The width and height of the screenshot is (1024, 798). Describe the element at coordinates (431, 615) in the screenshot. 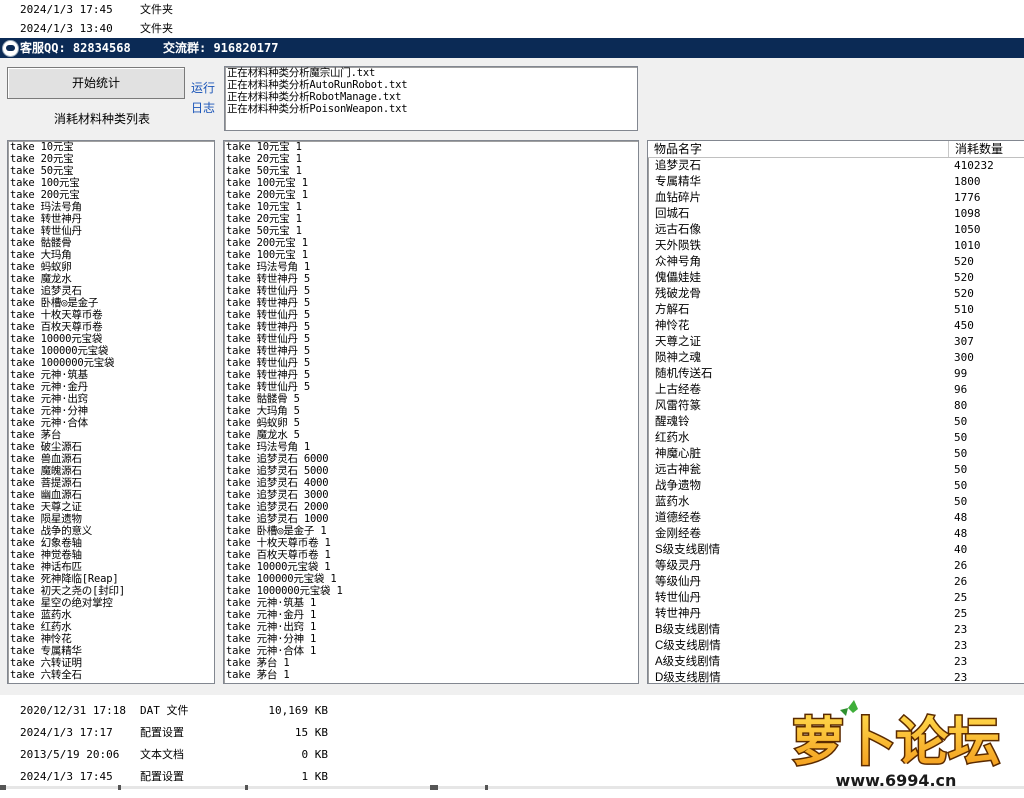

I see `material-detail-item: take 元神·金丹 1` at that location.